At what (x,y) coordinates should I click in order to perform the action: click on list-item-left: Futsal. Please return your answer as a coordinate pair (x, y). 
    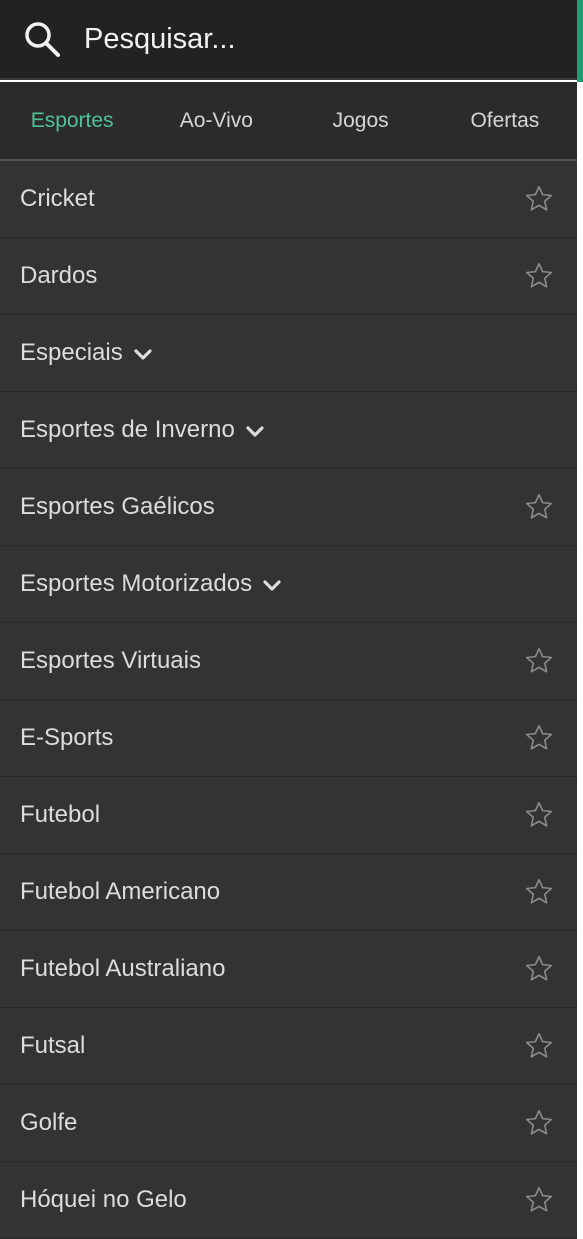
    Looking at the image, I should click on (52, 1046).